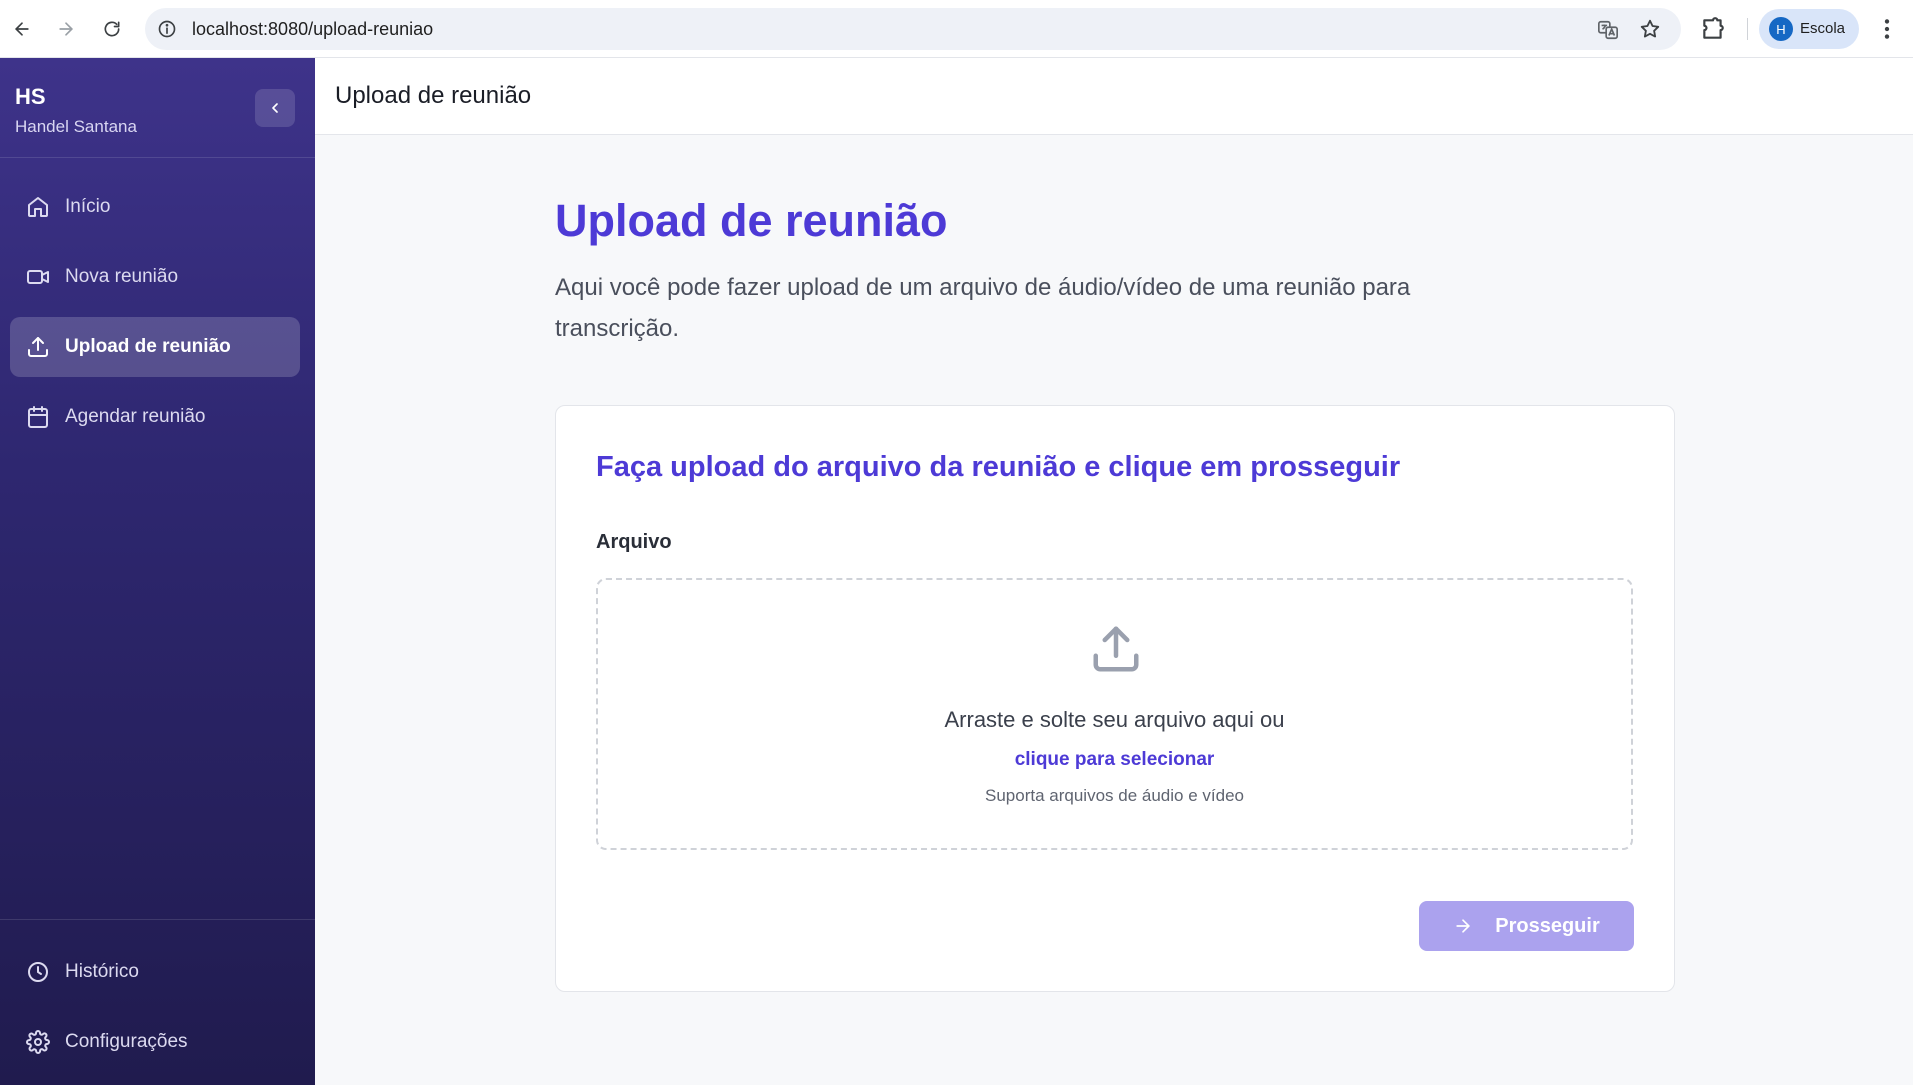  Describe the element at coordinates (157, 108) in the screenshot. I see `sidebar-header: HS Handel Santana` at that location.